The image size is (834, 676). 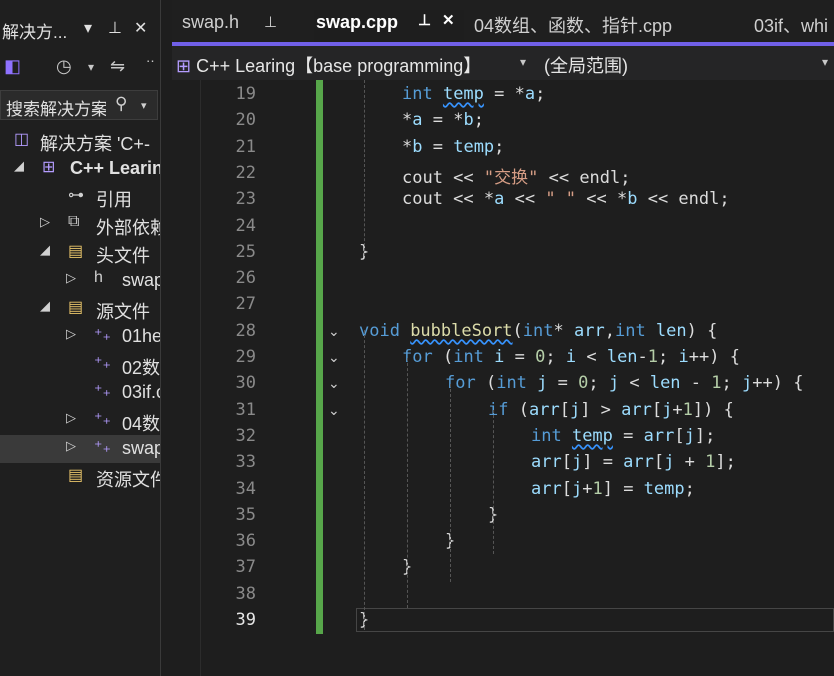 I want to click on sync-icon: ⇋, so click(x=117, y=66).